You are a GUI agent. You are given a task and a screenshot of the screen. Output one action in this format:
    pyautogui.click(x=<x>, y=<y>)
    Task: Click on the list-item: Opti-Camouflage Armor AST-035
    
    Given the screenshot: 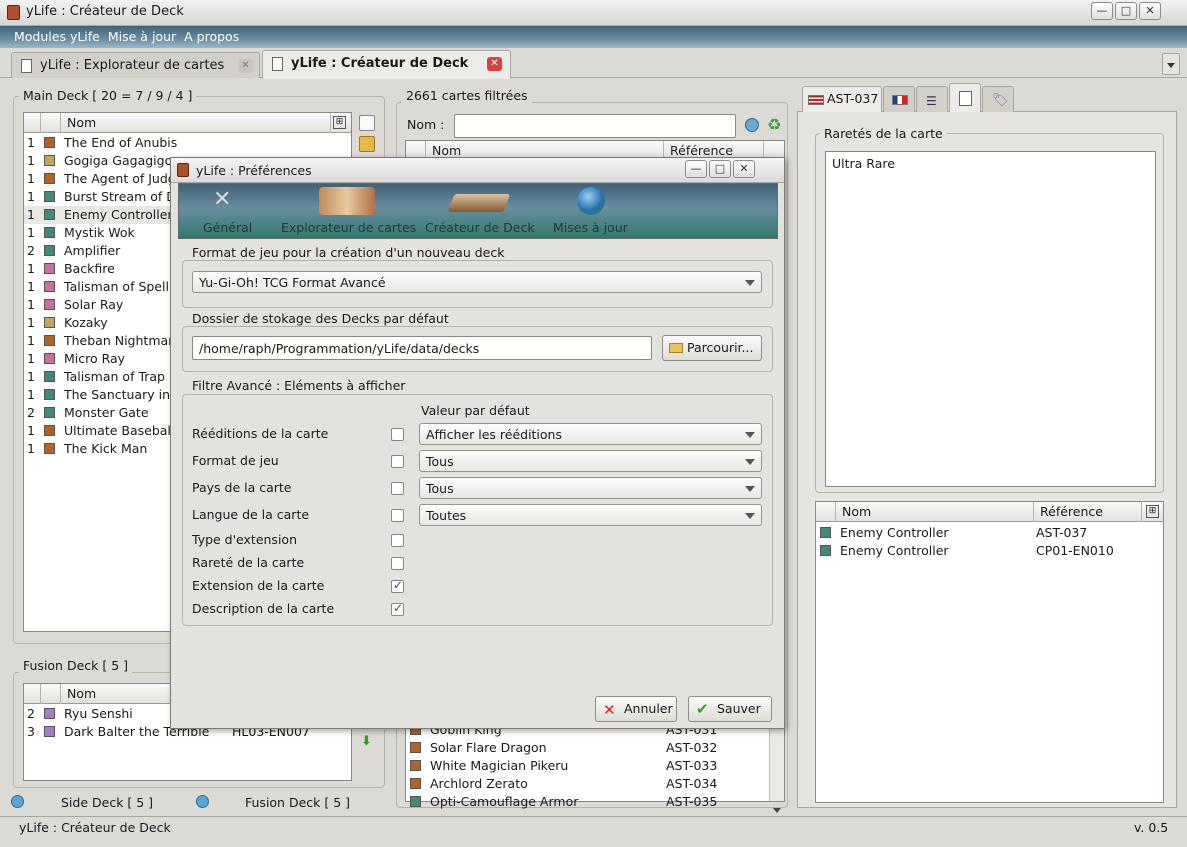 What is the action you would take?
    pyautogui.click(x=595, y=802)
    